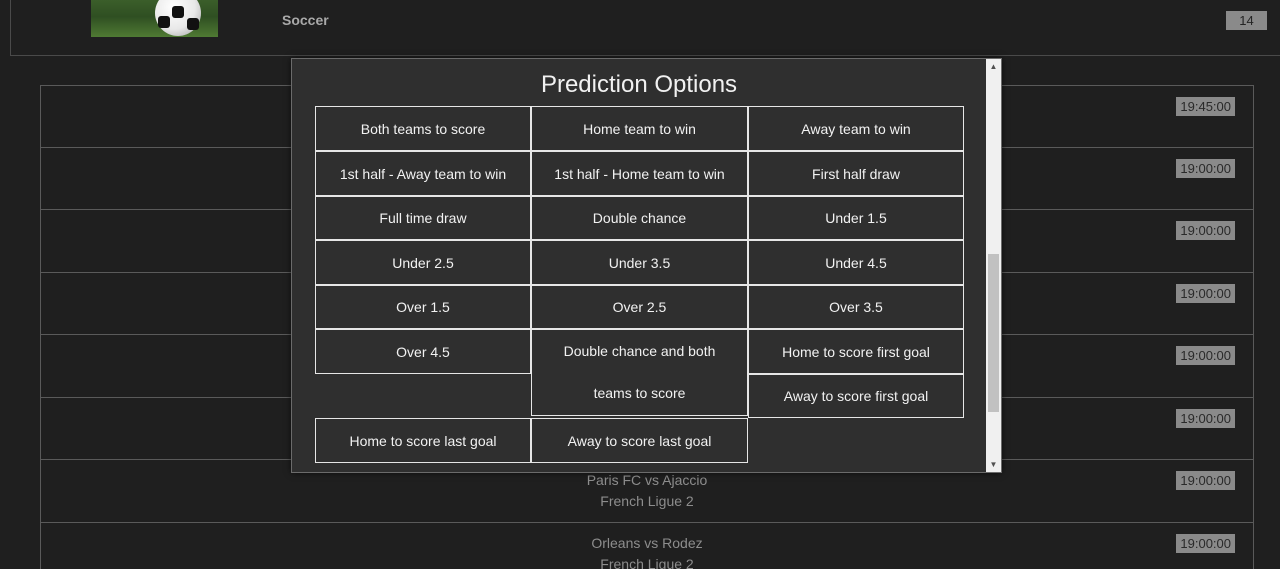 This screenshot has width=1280, height=569. What do you see at coordinates (154, 18) in the screenshot?
I see `soccer-ball-image` at bounding box center [154, 18].